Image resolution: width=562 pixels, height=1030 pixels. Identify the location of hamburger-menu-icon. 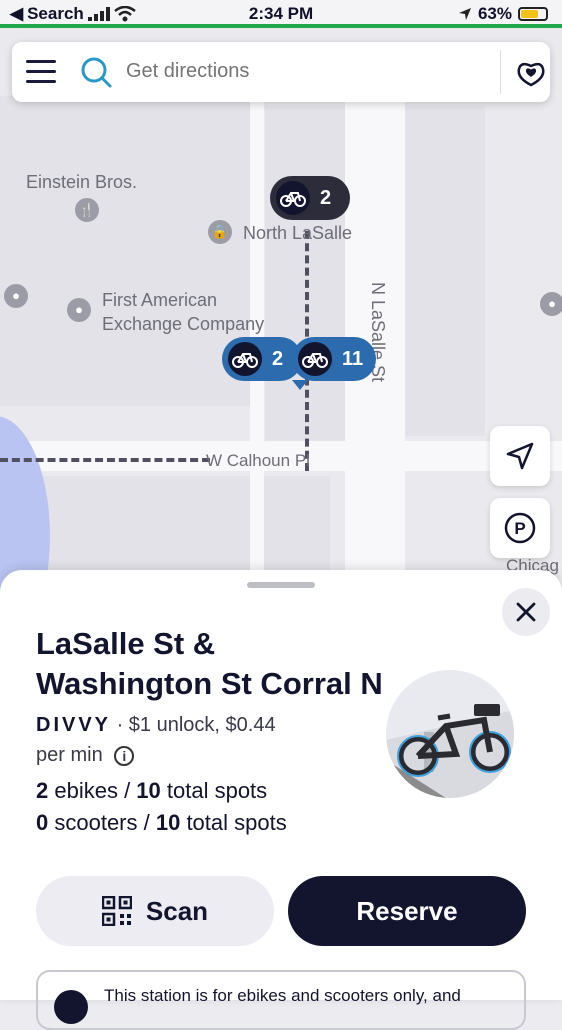
(41, 72).